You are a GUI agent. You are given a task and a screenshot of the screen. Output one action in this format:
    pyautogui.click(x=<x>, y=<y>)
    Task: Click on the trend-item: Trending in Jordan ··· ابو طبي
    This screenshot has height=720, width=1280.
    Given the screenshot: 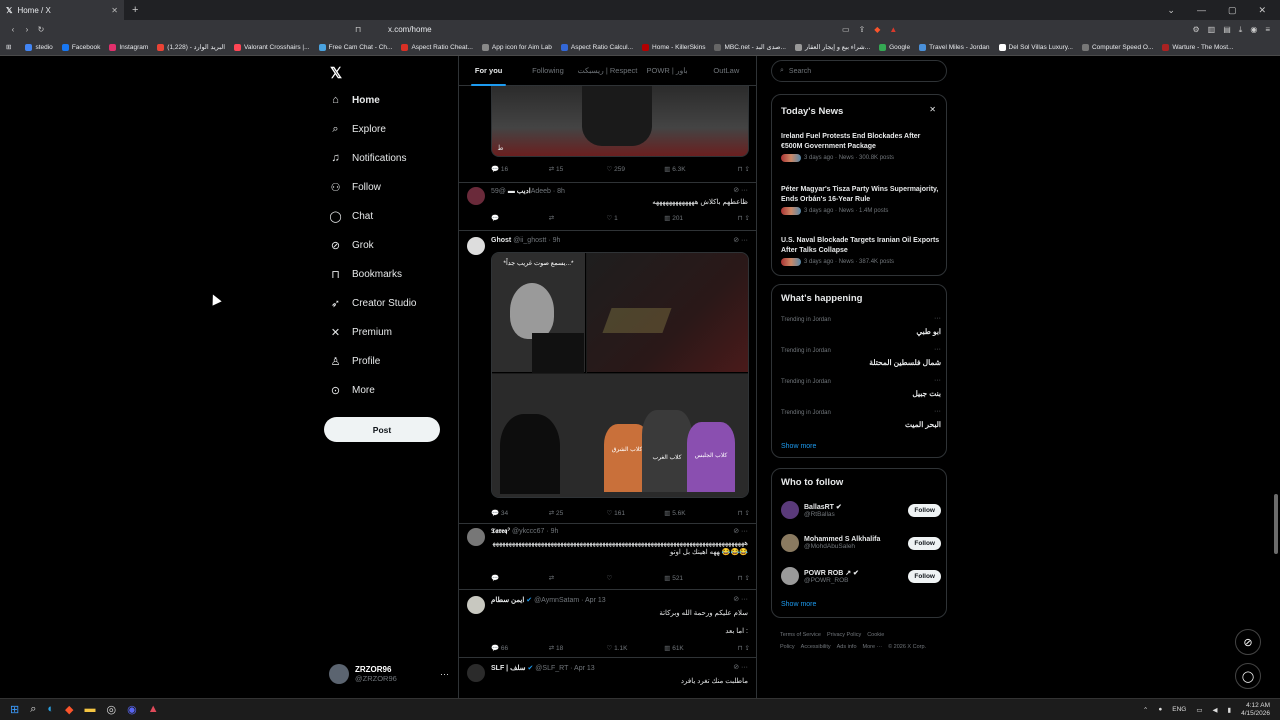 What is the action you would take?
    pyautogui.click(x=861, y=325)
    